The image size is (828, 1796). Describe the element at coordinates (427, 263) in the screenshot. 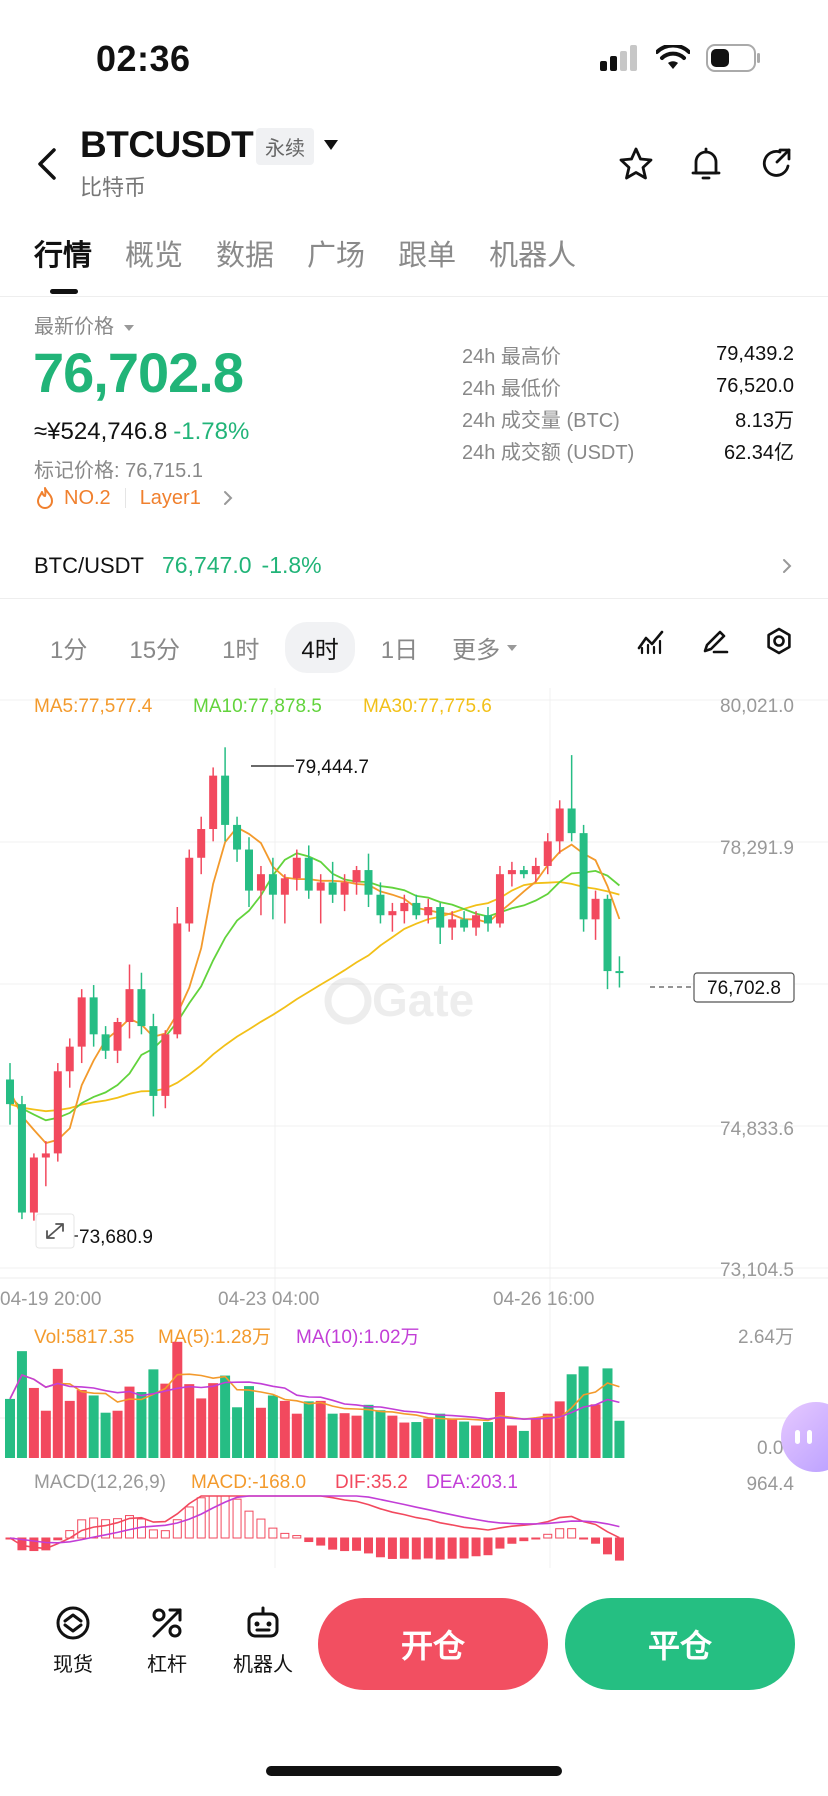

I see `tab-copy-trading: 跟单` at that location.